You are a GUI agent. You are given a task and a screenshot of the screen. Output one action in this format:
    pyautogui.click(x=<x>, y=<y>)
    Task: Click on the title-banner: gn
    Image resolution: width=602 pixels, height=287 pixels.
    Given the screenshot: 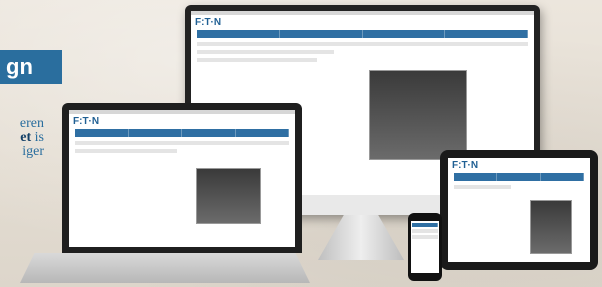 What is the action you would take?
    pyautogui.click(x=31, y=67)
    